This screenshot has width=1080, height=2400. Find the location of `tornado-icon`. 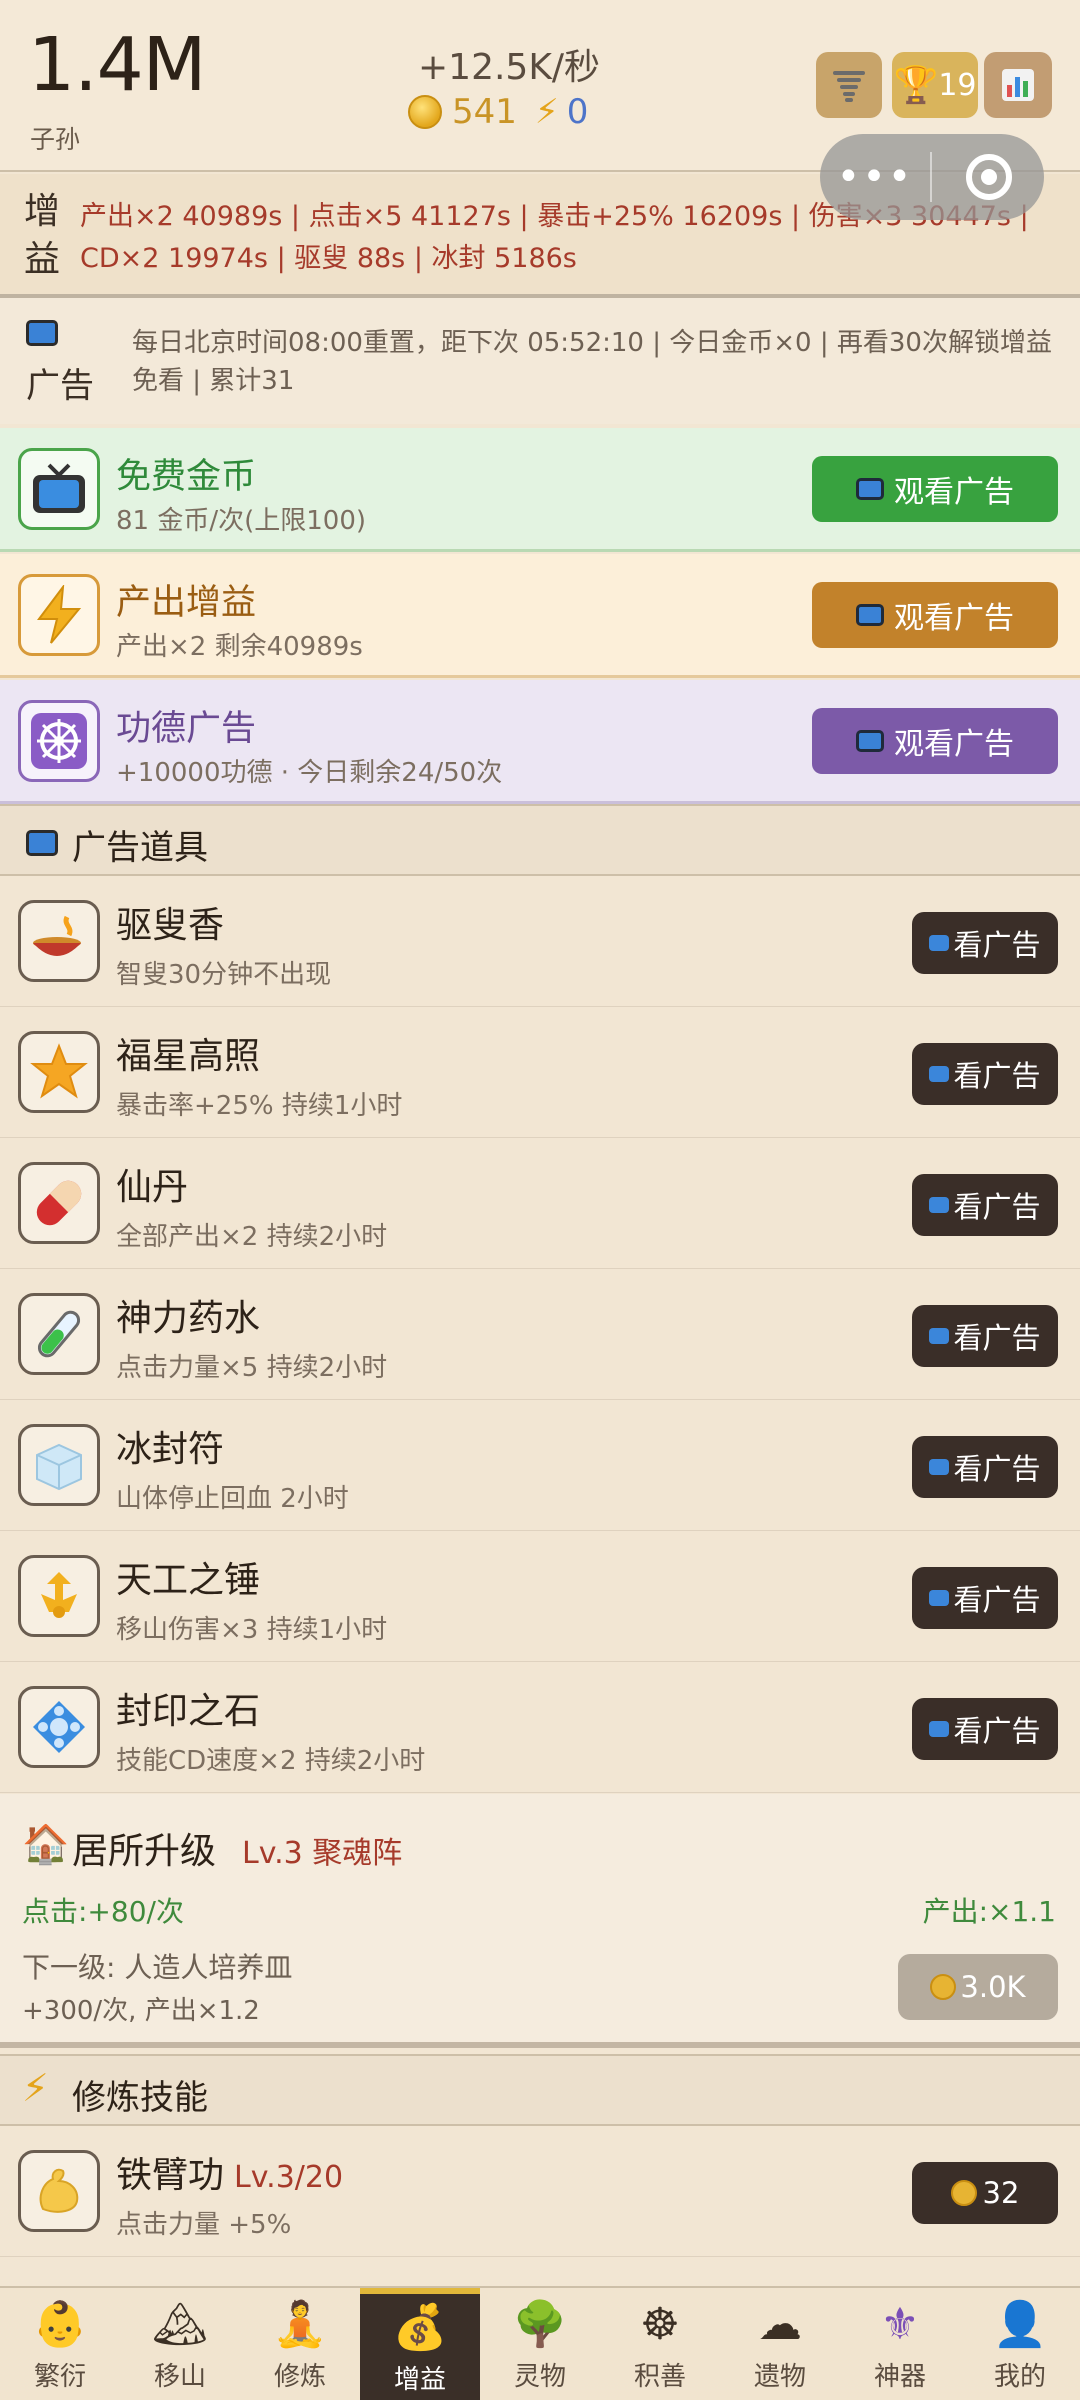

tornado-icon is located at coordinates (849, 86).